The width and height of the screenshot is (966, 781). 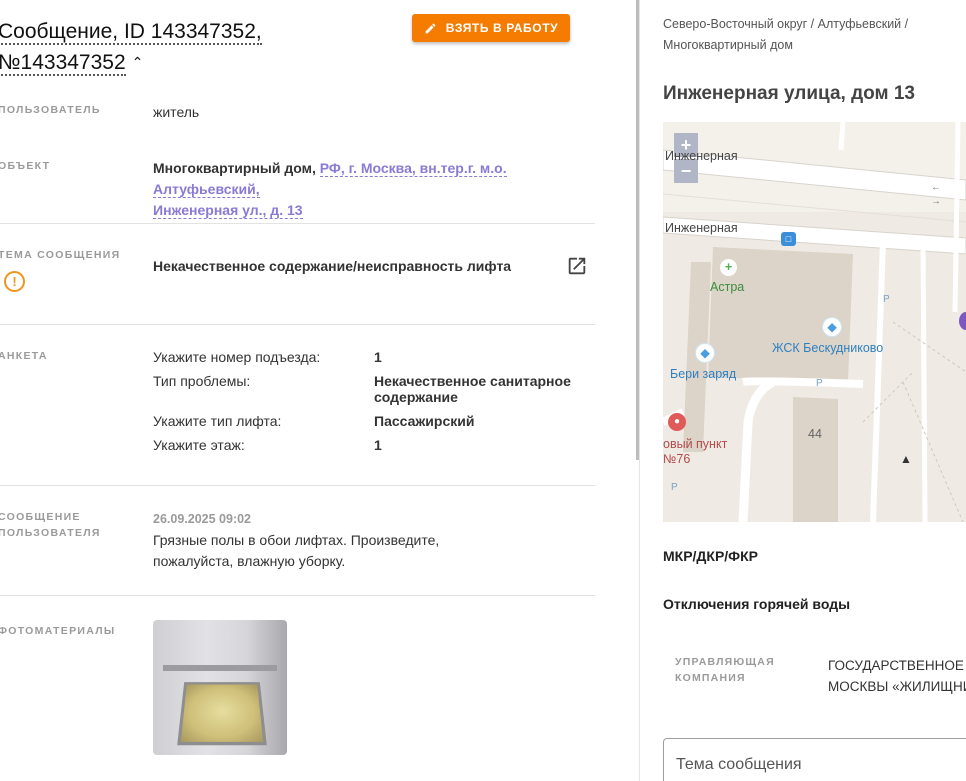 I want to click on topic-label: ТЕМА СООБЩЕНИЯ, so click(x=60, y=255).